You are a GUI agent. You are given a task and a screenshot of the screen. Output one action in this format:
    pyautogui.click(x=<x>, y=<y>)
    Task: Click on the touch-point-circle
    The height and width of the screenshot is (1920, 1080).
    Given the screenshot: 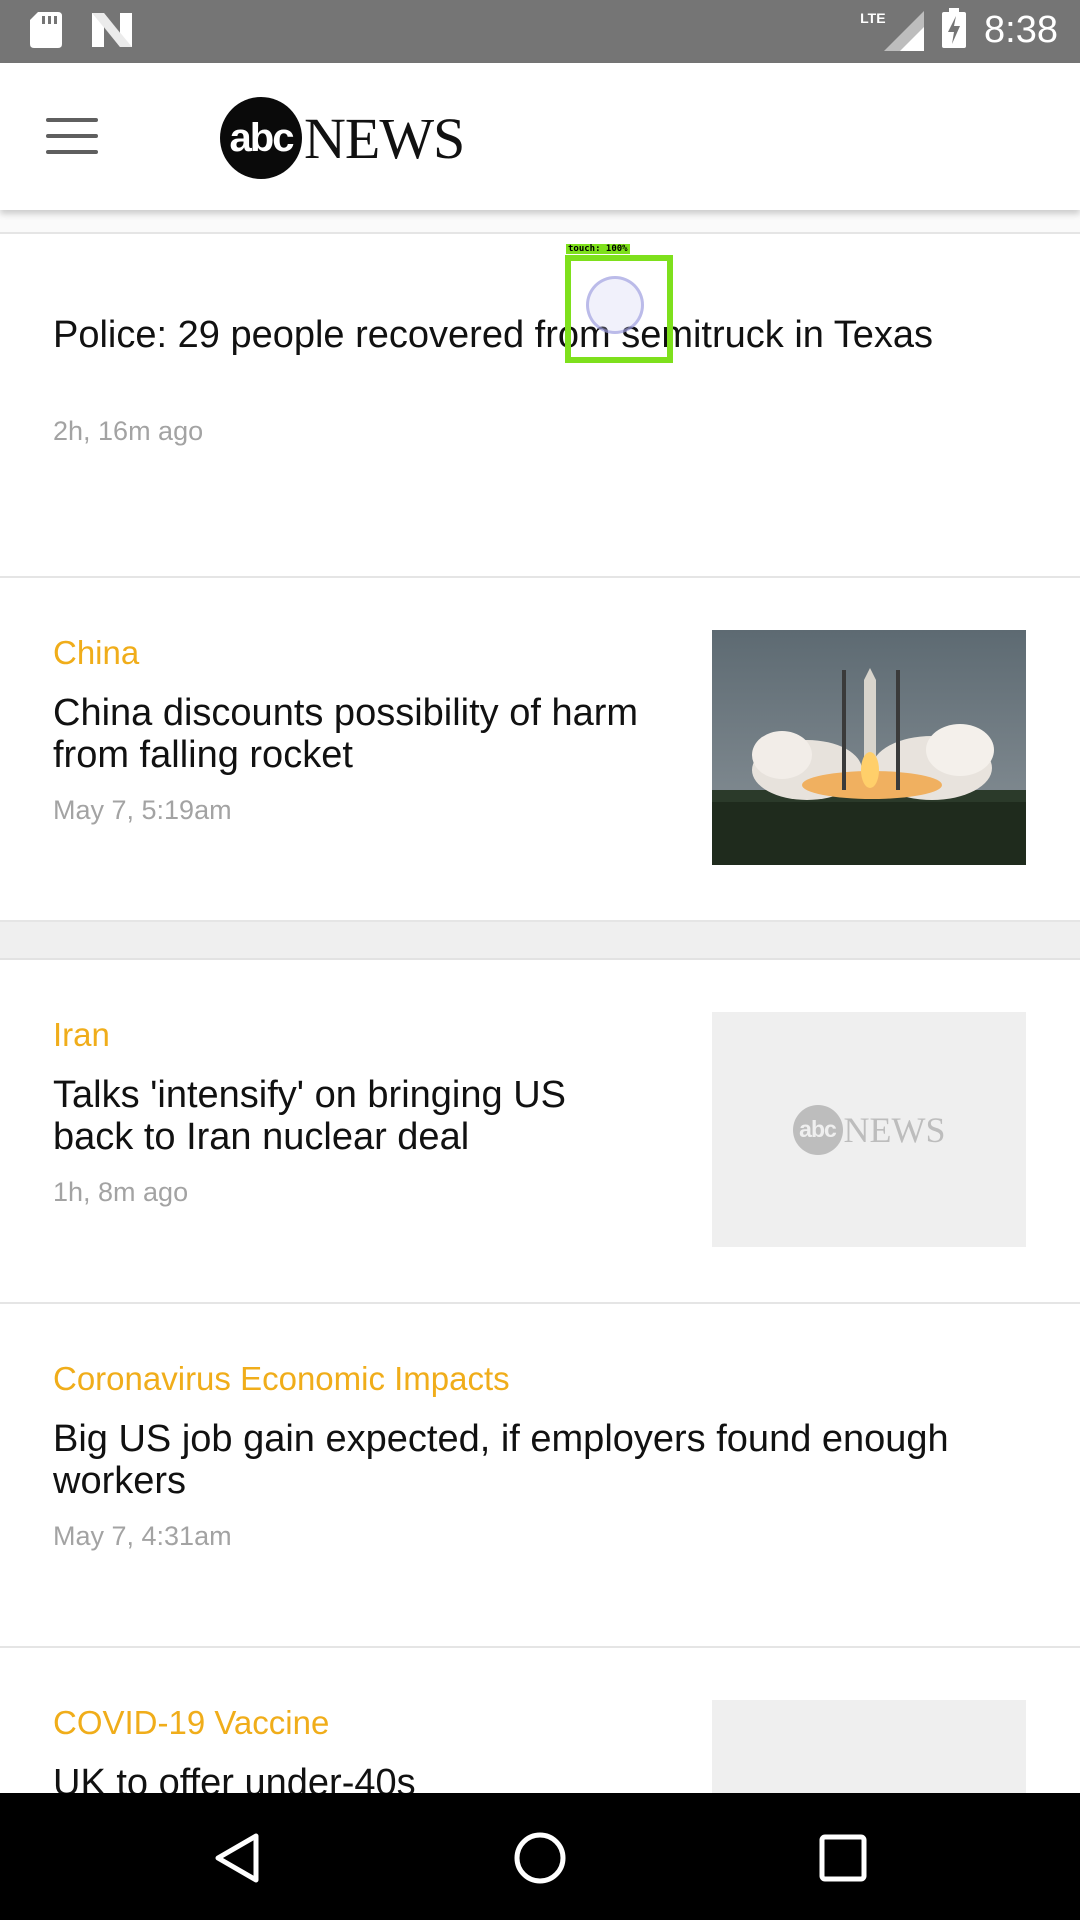 What is the action you would take?
    pyautogui.click(x=615, y=305)
    